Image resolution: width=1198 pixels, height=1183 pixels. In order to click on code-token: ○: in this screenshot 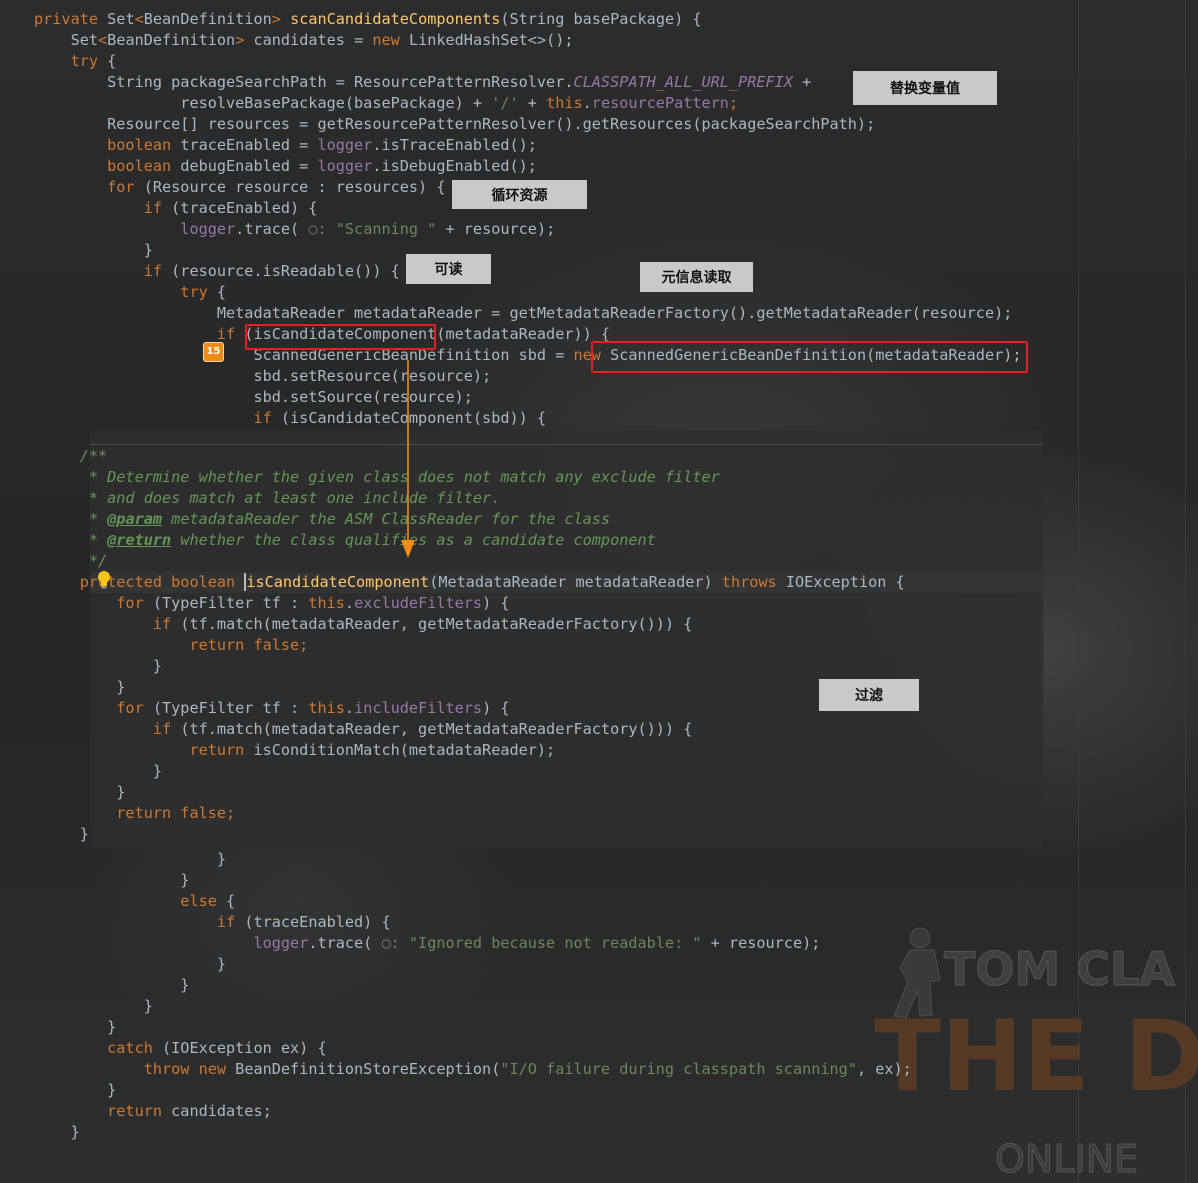, I will do `click(395, 943)`.